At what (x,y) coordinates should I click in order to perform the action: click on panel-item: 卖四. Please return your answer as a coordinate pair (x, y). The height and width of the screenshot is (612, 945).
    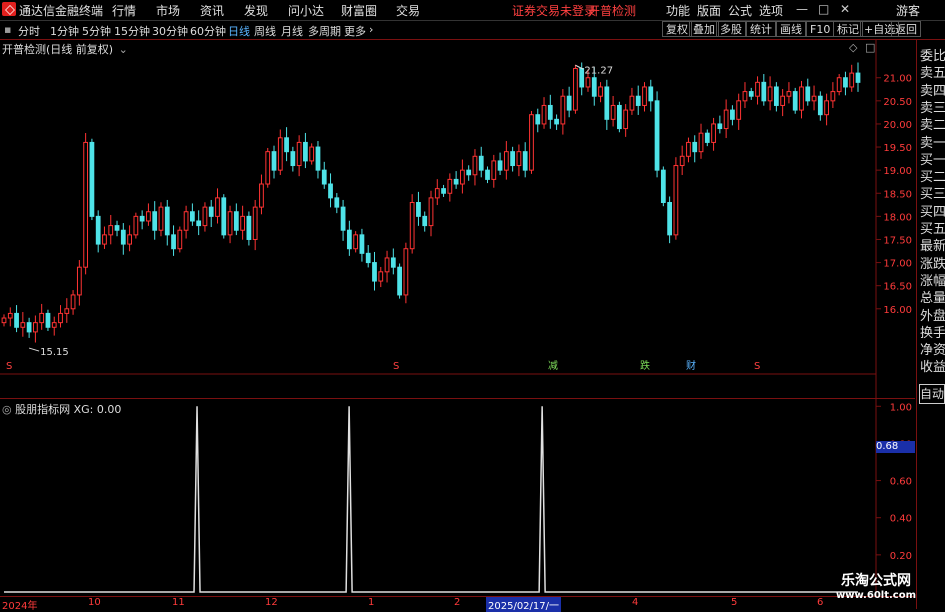
    Looking at the image, I should click on (932, 89).